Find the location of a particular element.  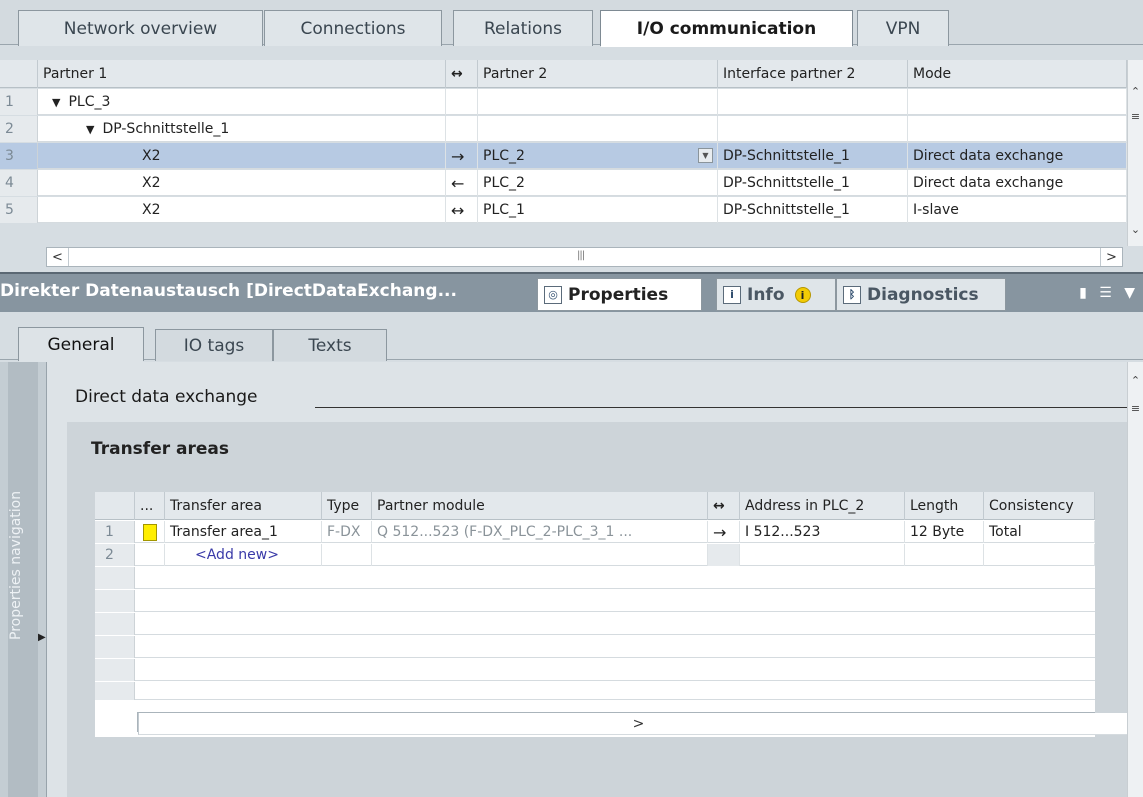

direction-cell: ← is located at coordinates (462, 183).